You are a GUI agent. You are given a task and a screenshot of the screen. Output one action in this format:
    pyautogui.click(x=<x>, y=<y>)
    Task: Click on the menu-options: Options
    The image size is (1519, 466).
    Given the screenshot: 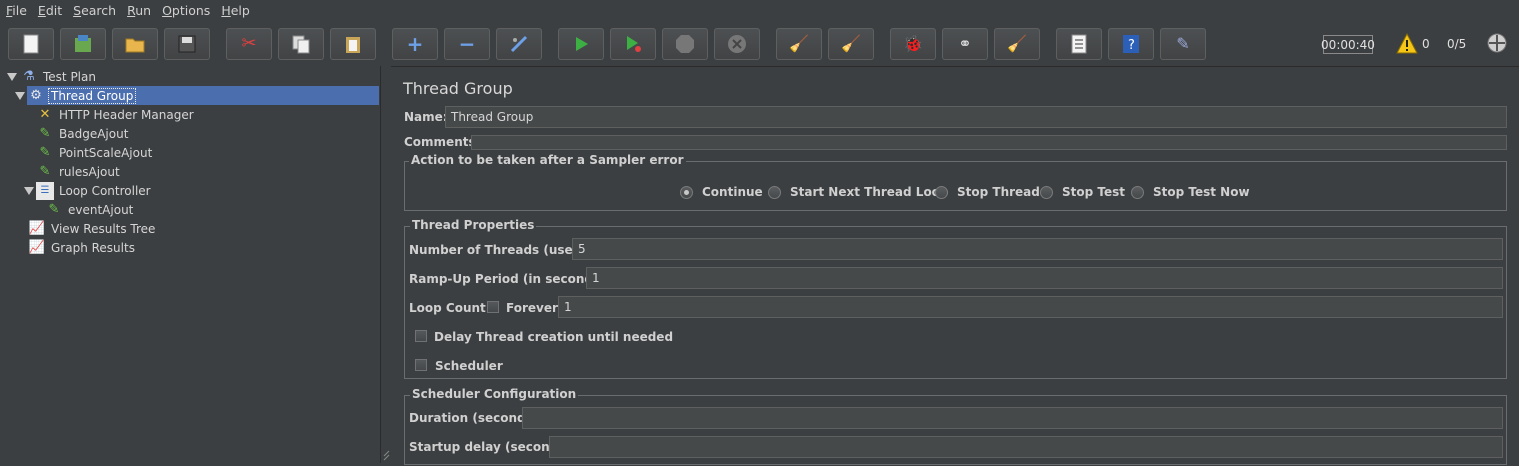 What is the action you would take?
    pyautogui.click(x=185, y=11)
    